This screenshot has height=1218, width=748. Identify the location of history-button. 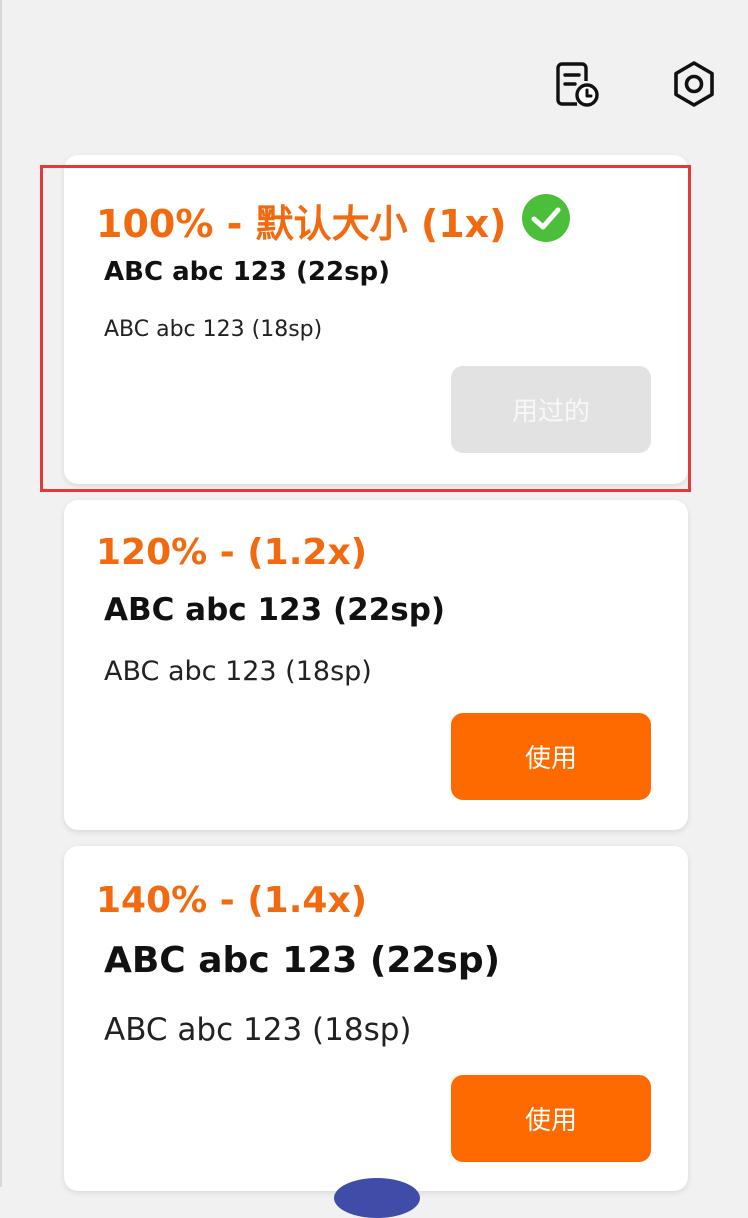
(576, 84).